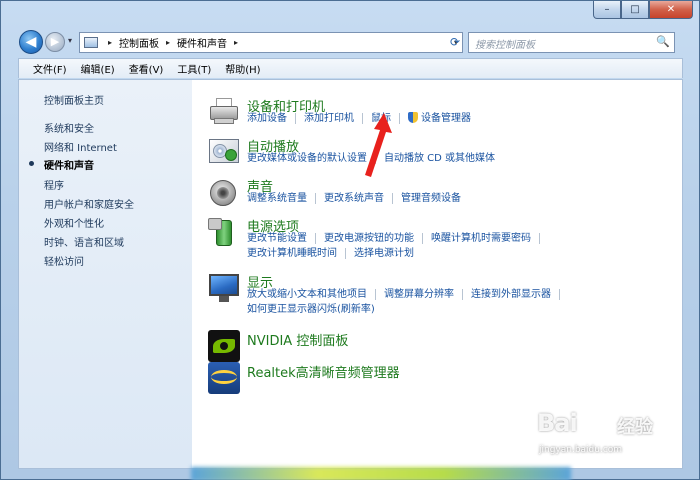 The image size is (700, 480). What do you see at coordinates (242, 68) in the screenshot?
I see `menu-help: 帮助(H)` at bounding box center [242, 68].